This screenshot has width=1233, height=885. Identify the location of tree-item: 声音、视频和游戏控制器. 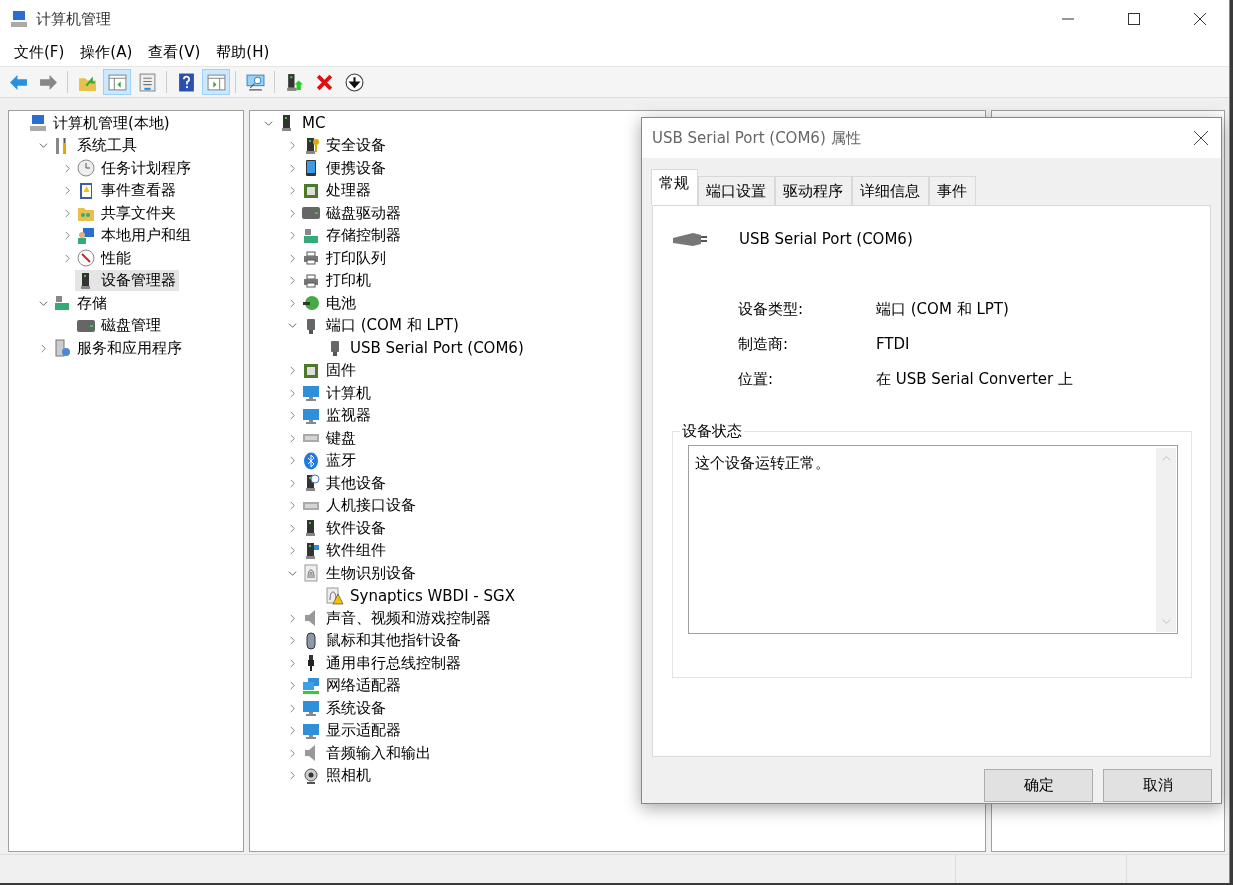
(397, 618).